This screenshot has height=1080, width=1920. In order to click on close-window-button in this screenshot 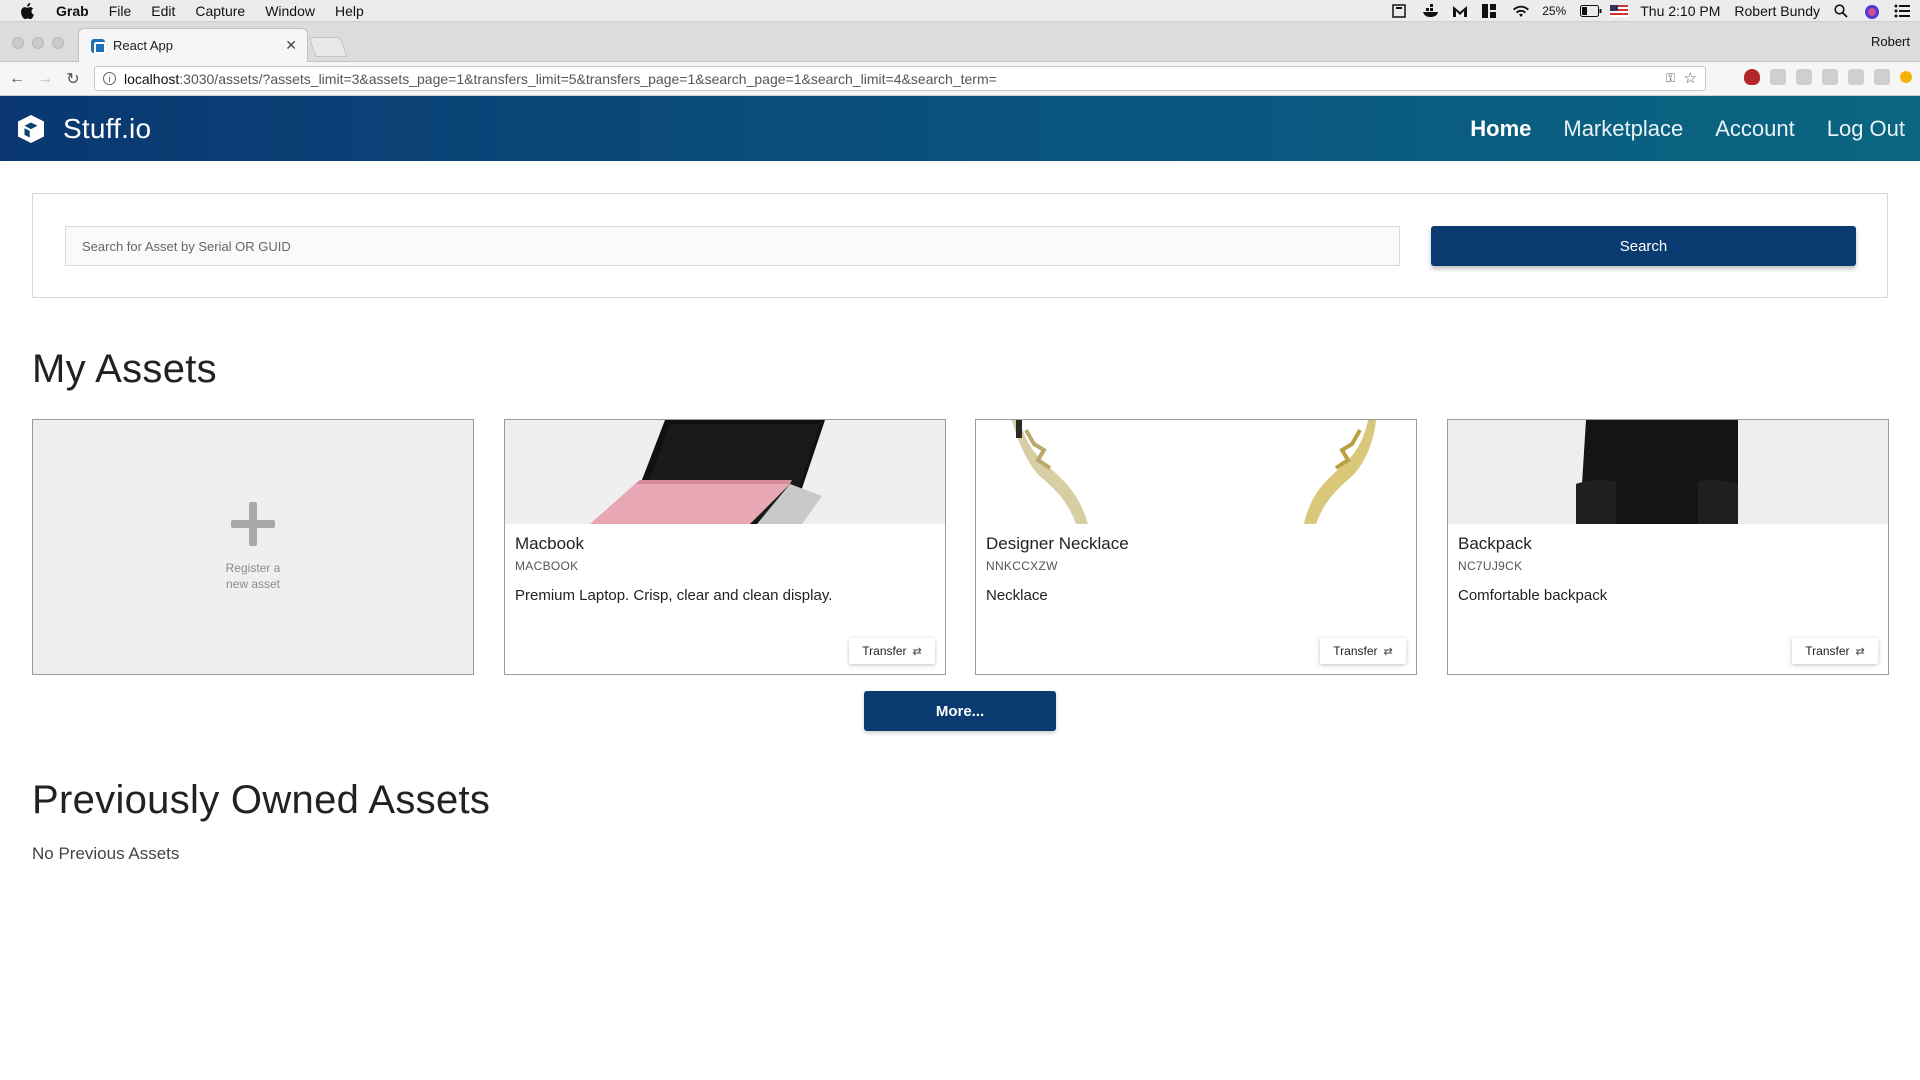, I will do `click(18, 43)`.